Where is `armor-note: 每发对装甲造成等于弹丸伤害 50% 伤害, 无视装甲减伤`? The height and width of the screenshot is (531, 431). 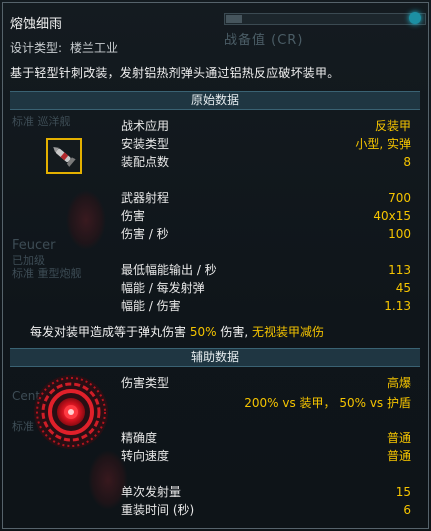
armor-note: 每发对装甲造成等于弹丸伤害 50% 伤害, 无视装甲减伤 is located at coordinates (177, 331).